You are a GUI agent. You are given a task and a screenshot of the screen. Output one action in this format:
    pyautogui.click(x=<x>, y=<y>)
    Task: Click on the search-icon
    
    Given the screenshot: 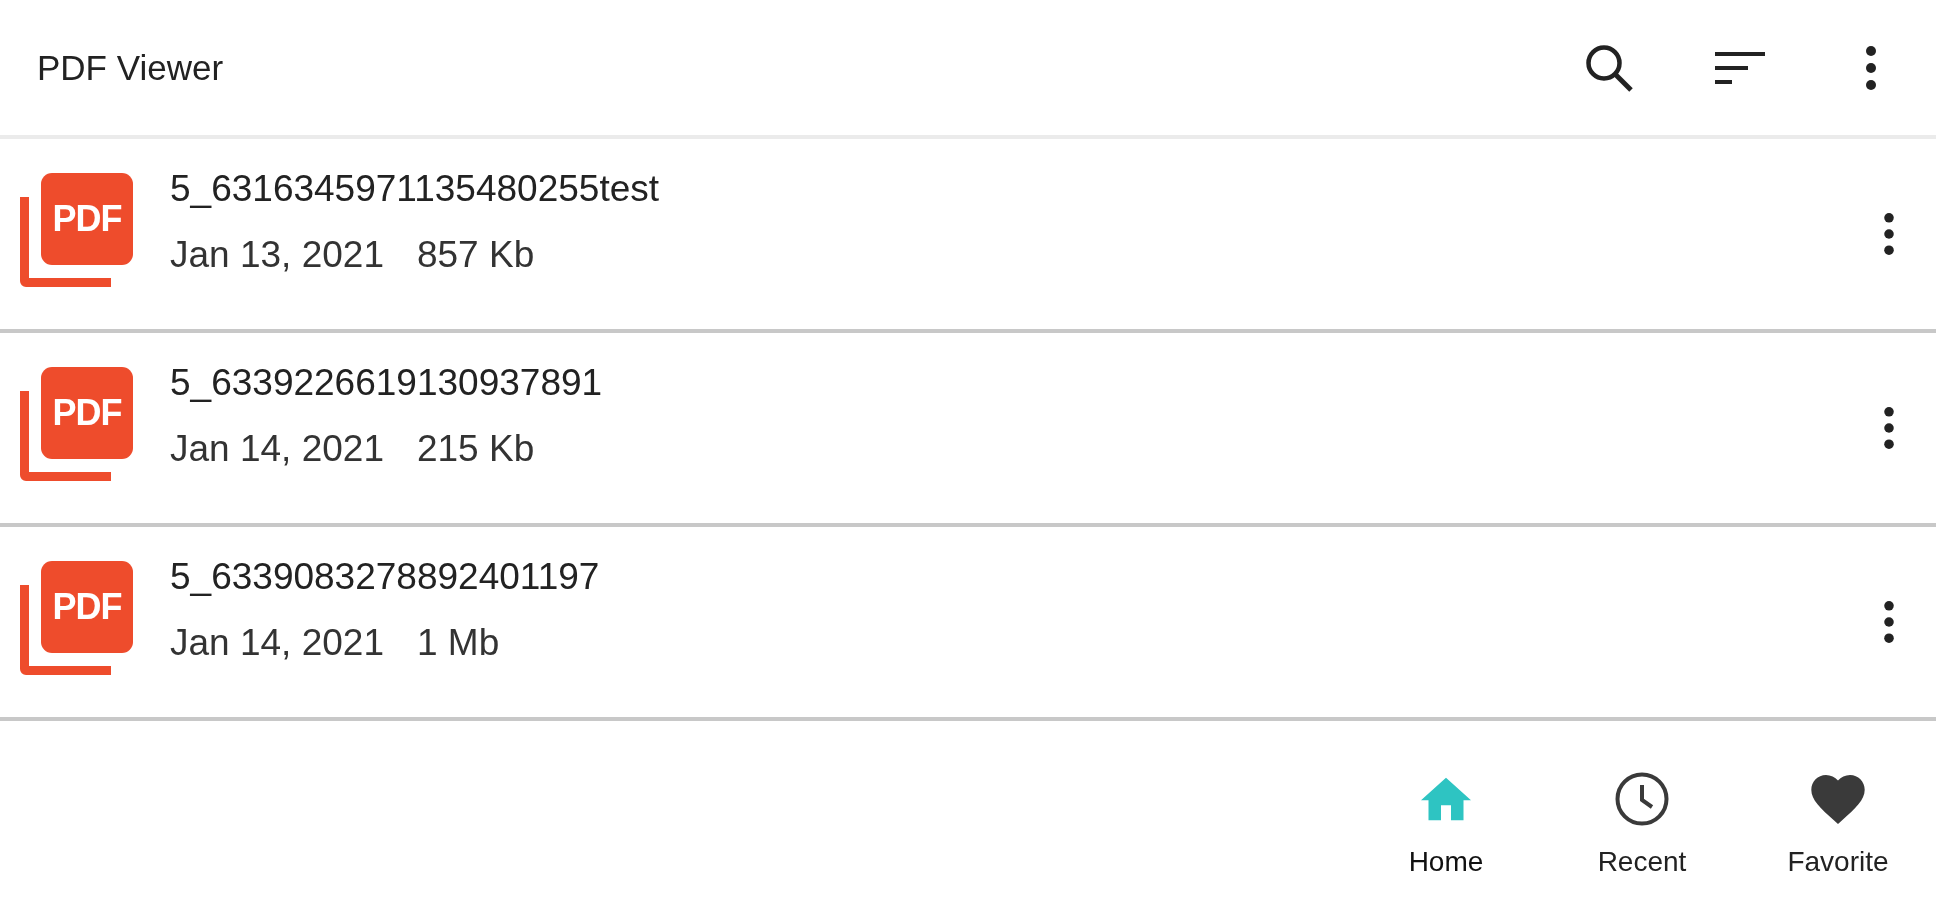 What is the action you would take?
    pyautogui.click(x=1609, y=67)
    